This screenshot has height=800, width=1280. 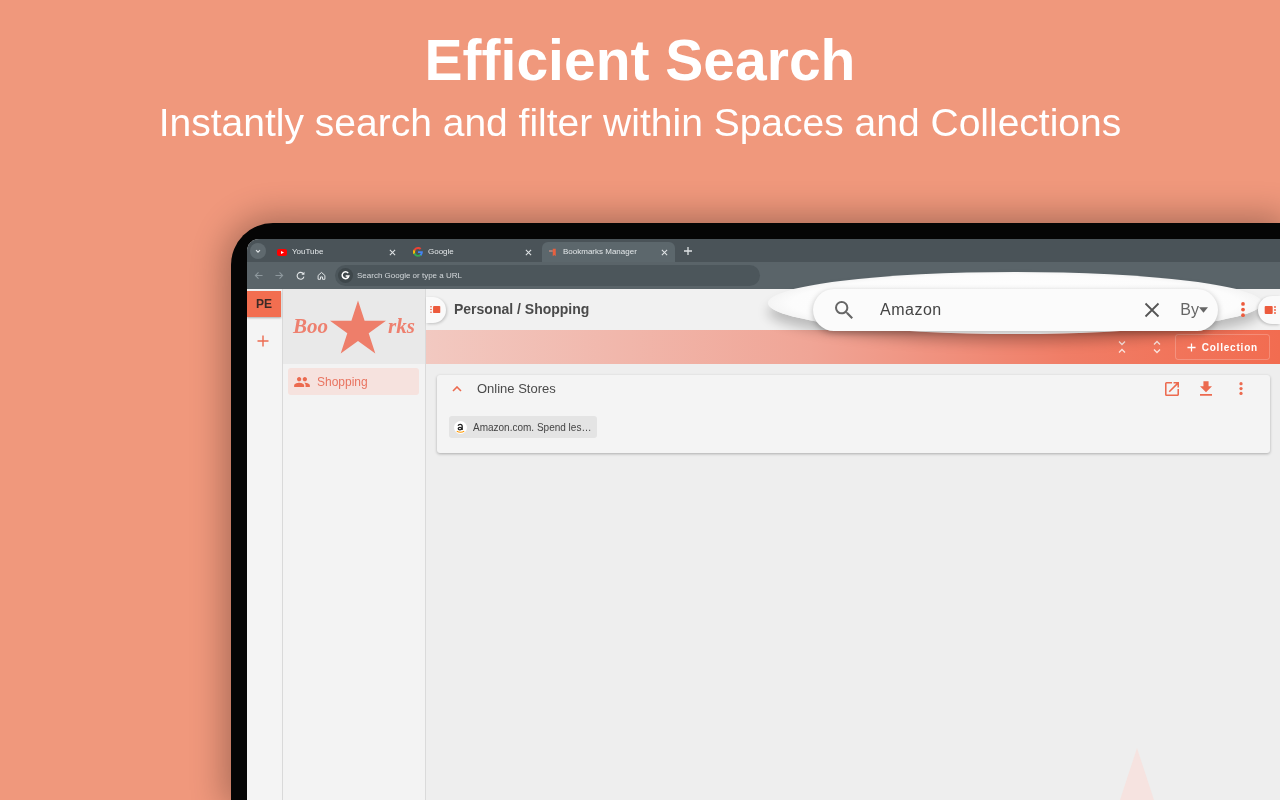 I want to click on collection-title: Online Stores, so click(x=516, y=388).